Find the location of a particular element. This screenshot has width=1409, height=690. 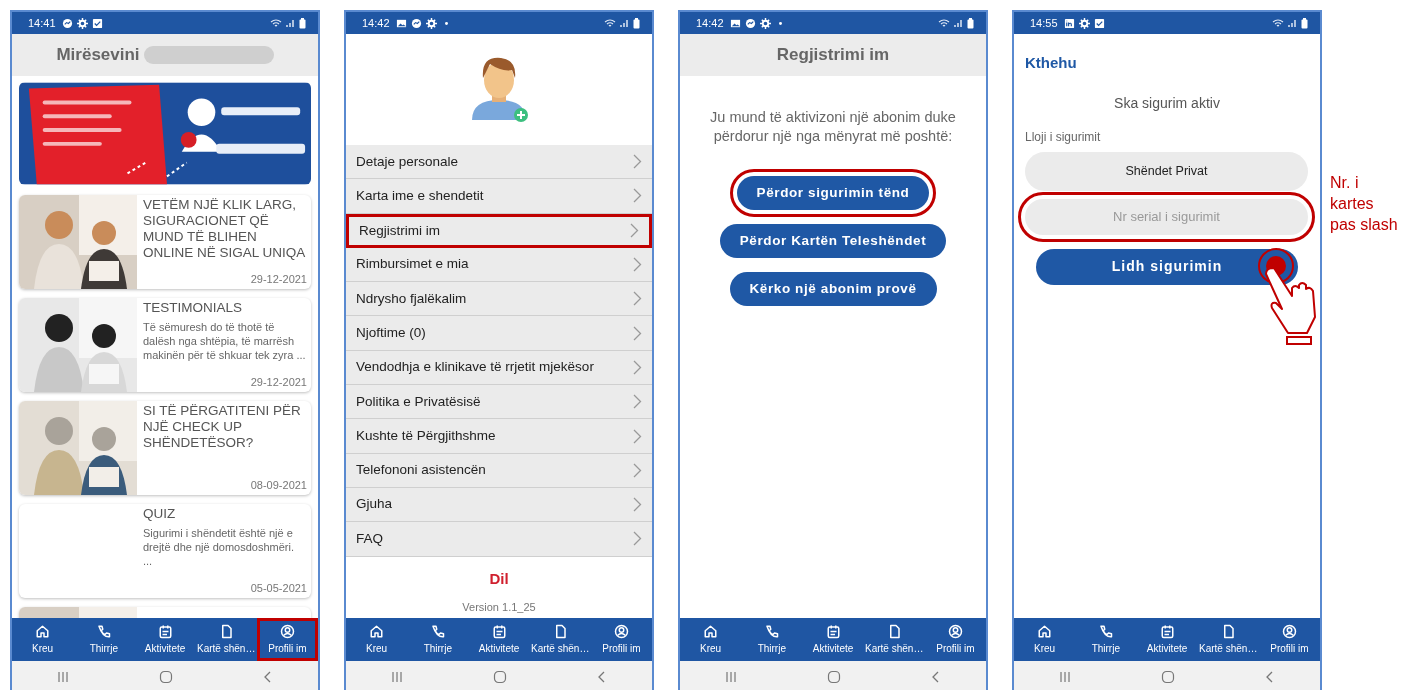

news-card: TESTIMONIALS Të sëmuresh do të thotë të dalësh nga shtëpia, të marrësh makinën për të shkuar tek zyra ... 29-12-2021 is located at coordinates (165, 345).